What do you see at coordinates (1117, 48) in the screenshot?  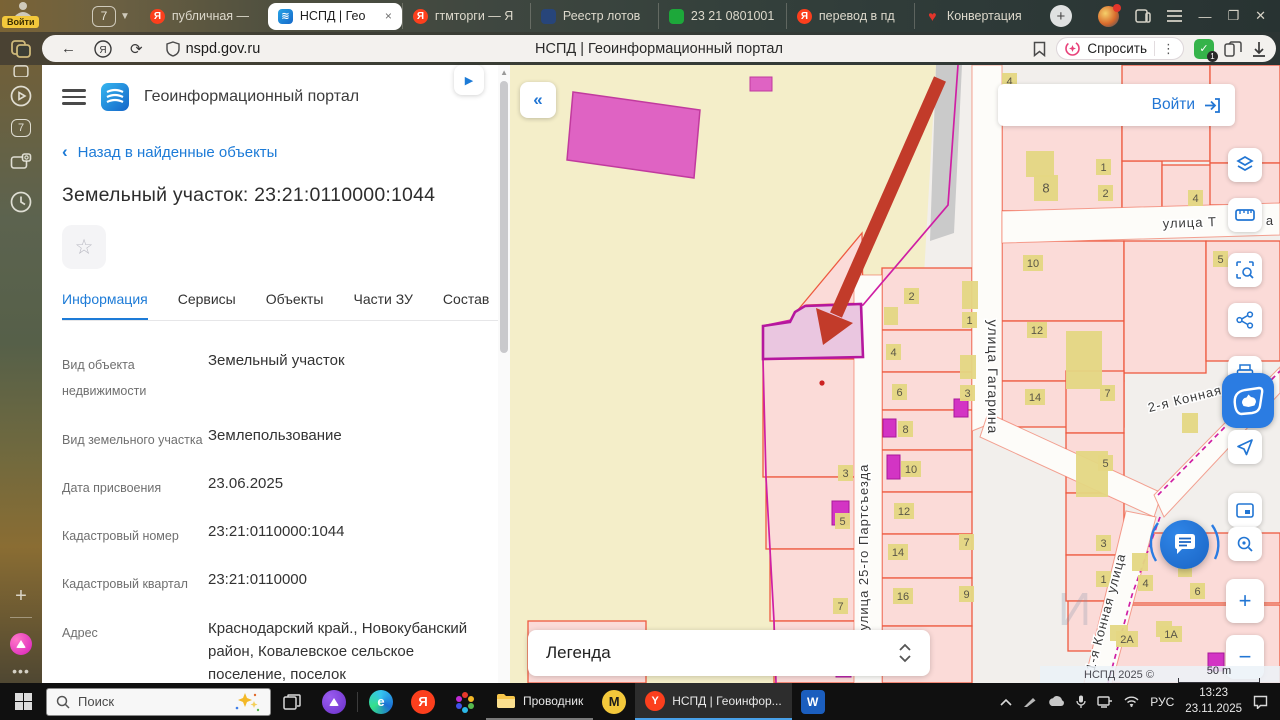 I see `ask-button: Спросить` at bounding box center [1117, 48].